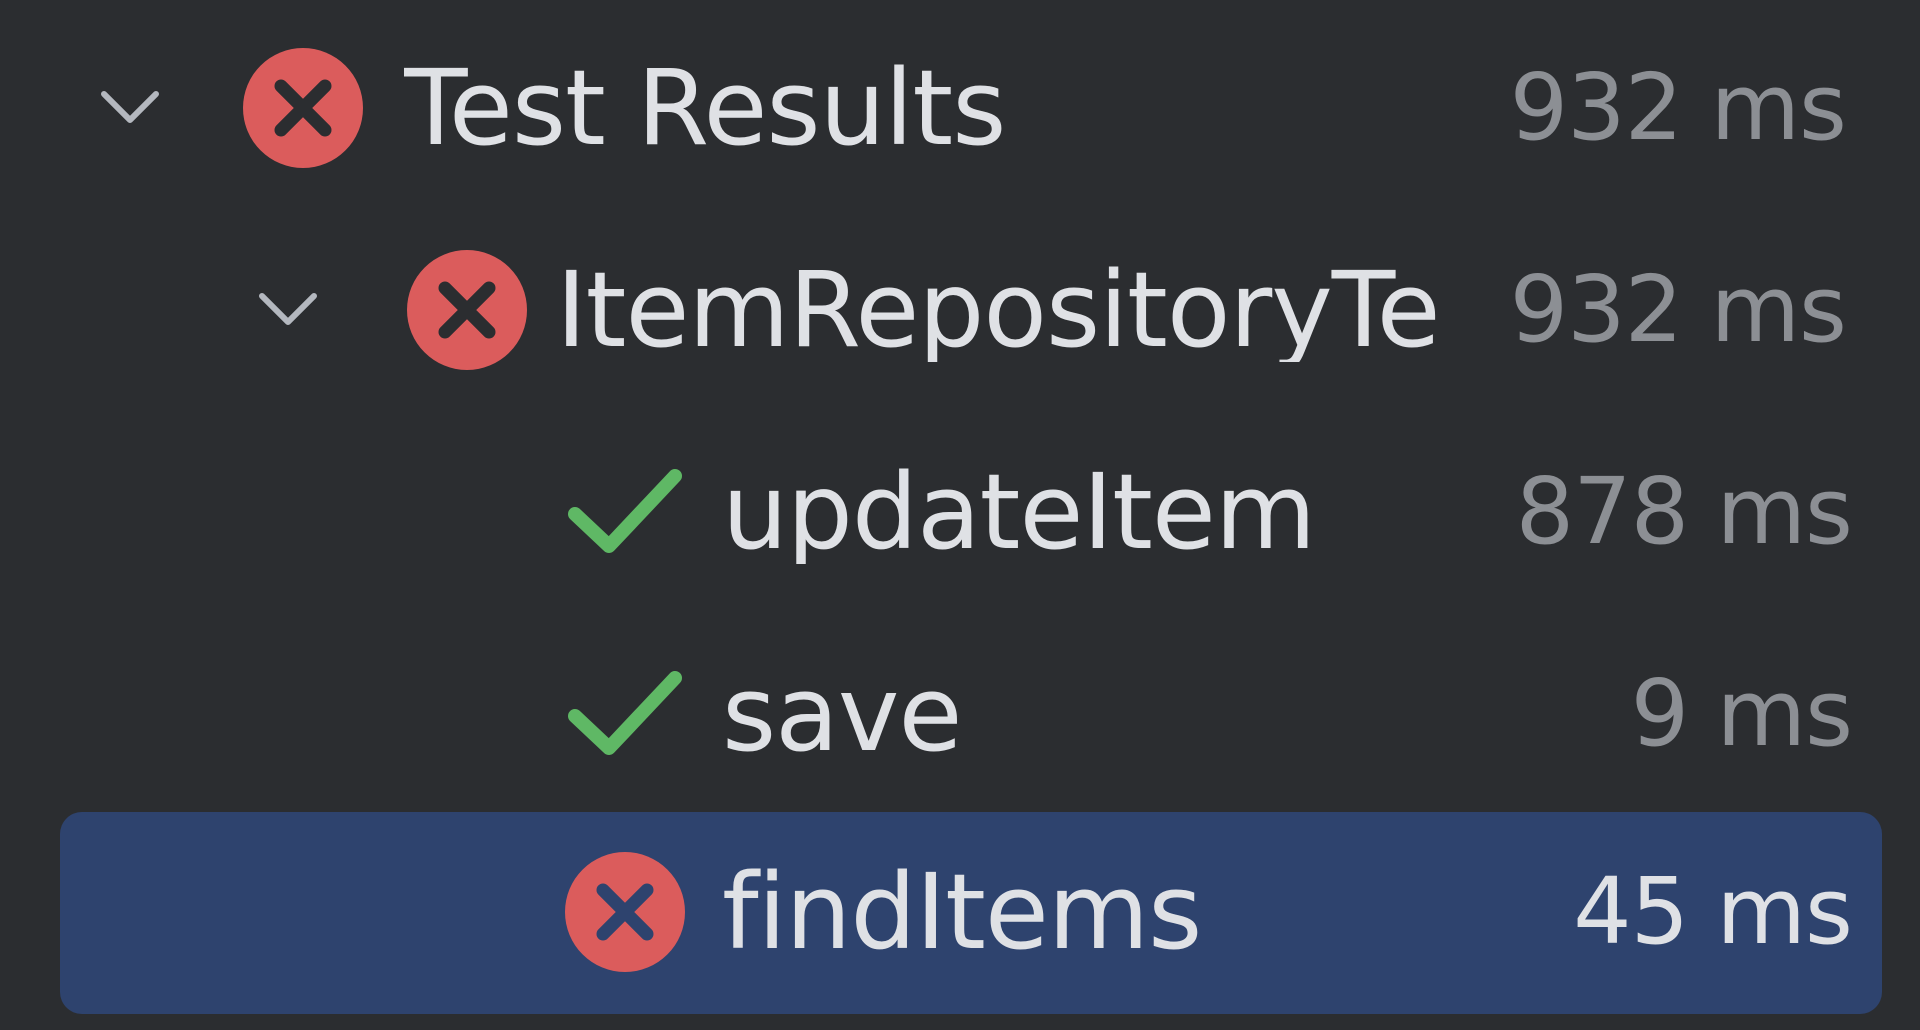 The width and height of the screenshot is (1920, 1030). I want to click on tree-row-label: findItems, so click(962, 912).